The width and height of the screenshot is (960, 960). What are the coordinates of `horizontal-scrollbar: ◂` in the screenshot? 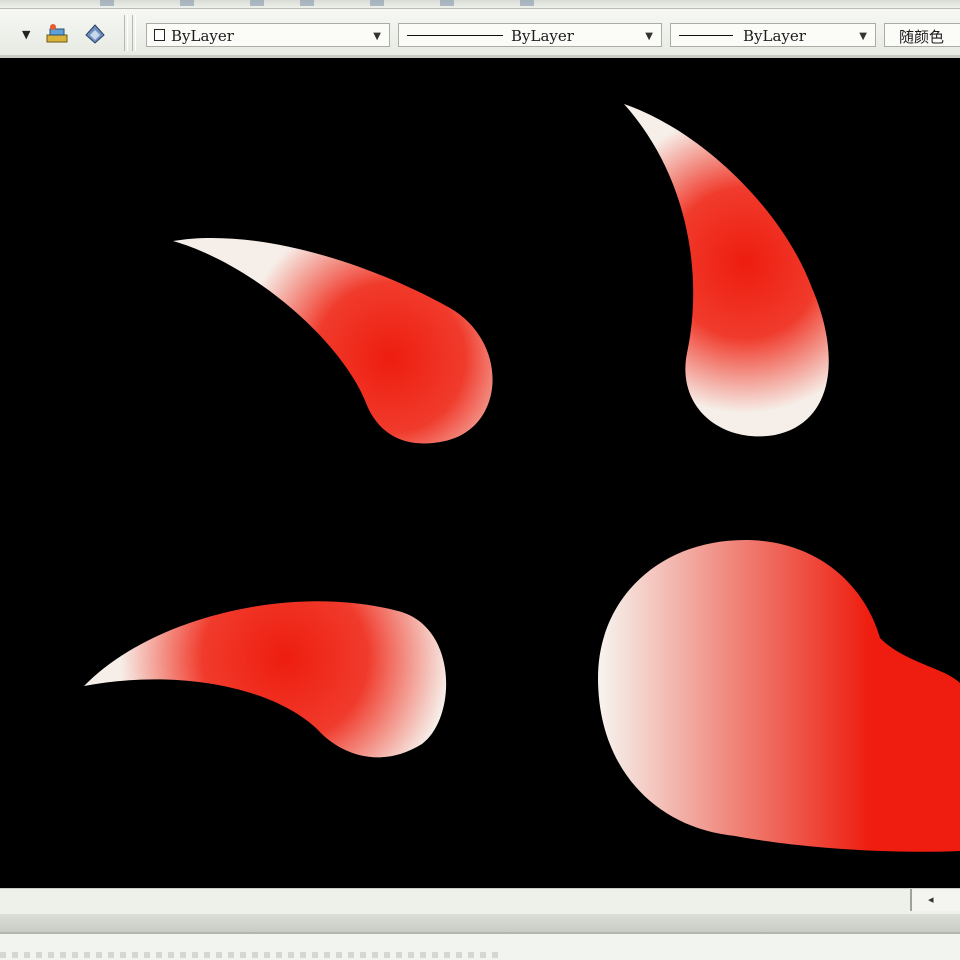 It's located at (480, 901).